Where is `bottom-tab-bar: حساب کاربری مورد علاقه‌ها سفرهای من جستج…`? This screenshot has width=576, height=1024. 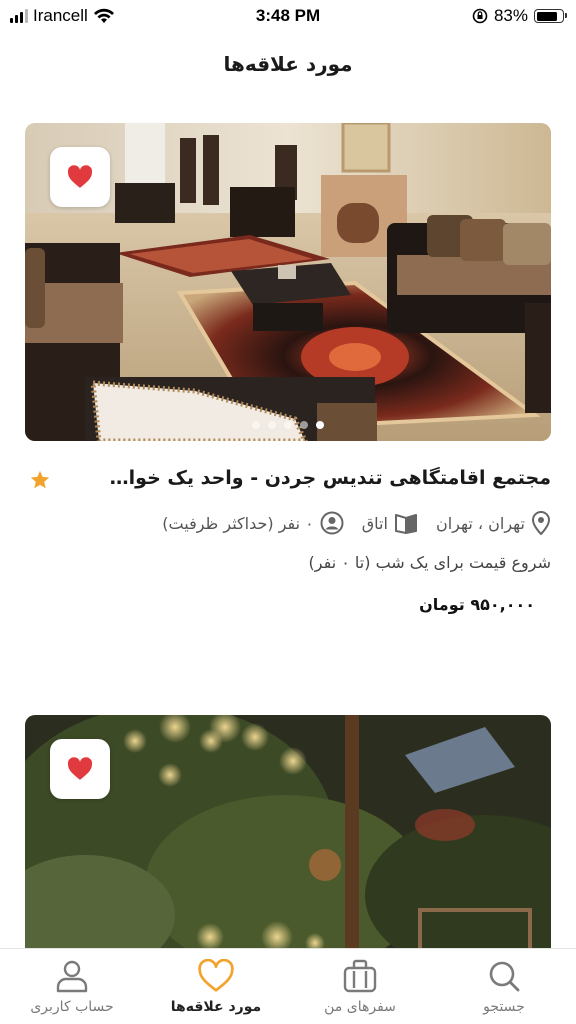
bottom-tab-bar: حساب کاربری مورد علاقه‌ها سفرهای من جستج… is located at coordinates (288, 986).